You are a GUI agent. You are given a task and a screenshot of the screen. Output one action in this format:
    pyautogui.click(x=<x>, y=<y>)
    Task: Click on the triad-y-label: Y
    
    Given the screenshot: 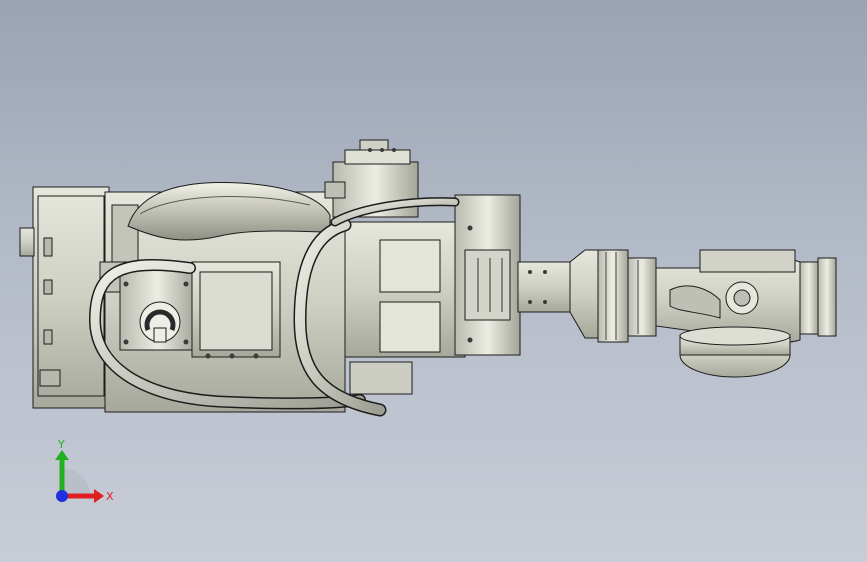 What is the action you would take?
    pyautogui.click(x=61, y=444)
    